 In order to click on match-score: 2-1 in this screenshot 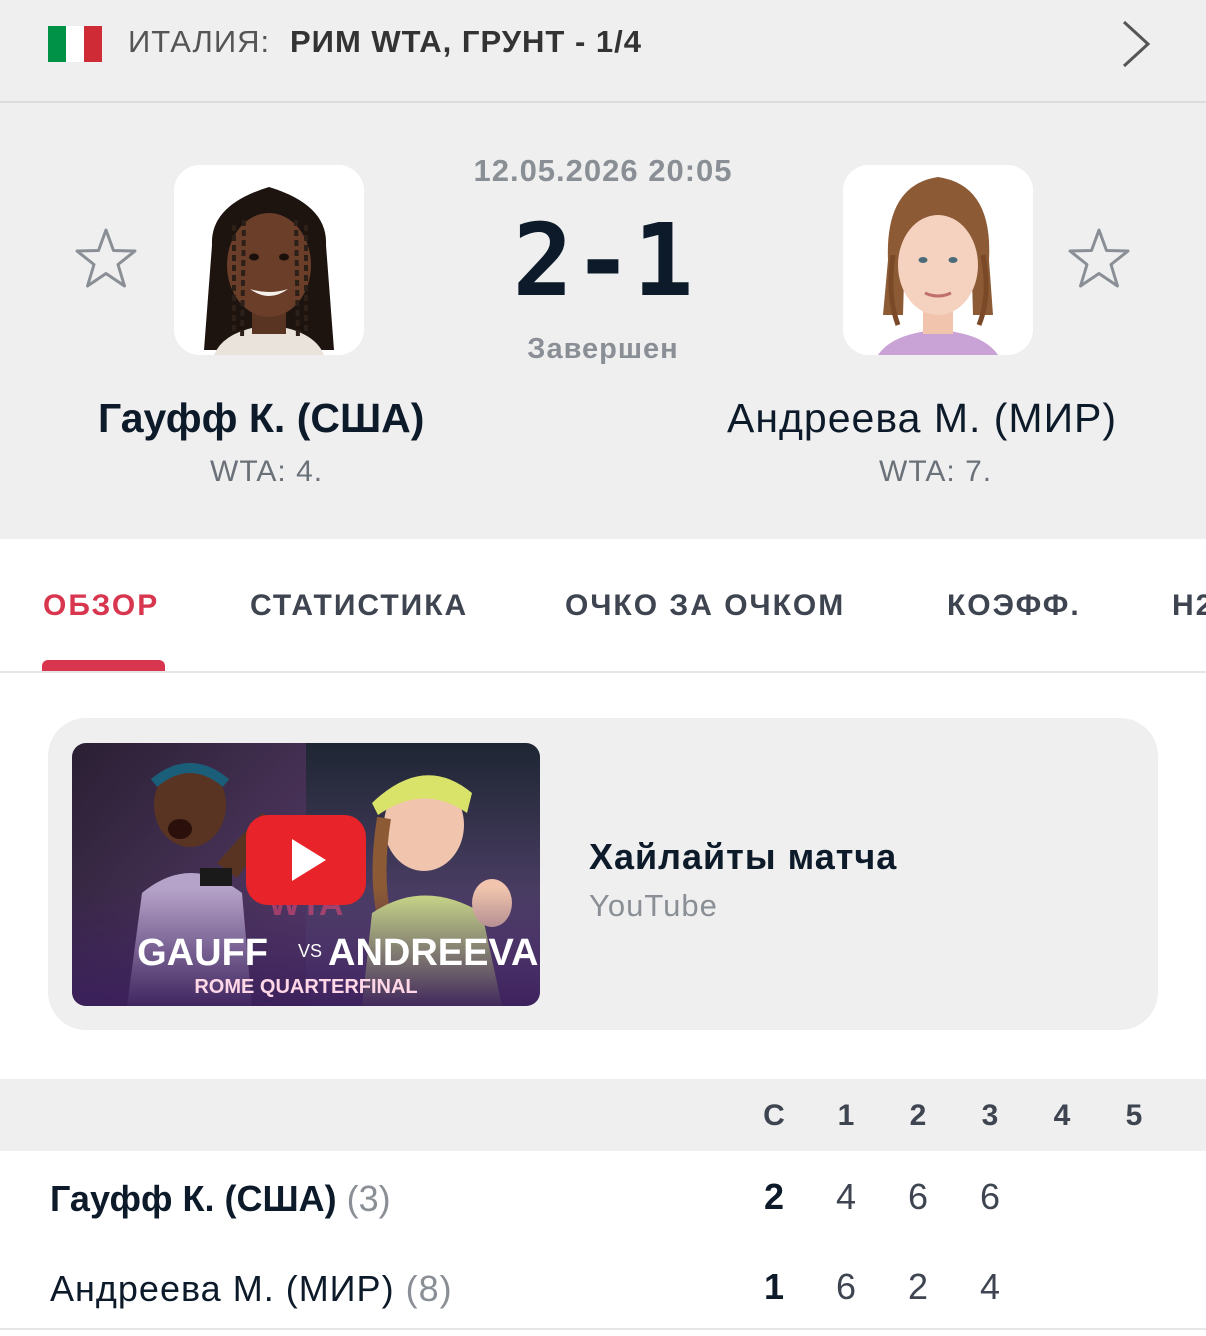, I will do `click(603, 260)`.